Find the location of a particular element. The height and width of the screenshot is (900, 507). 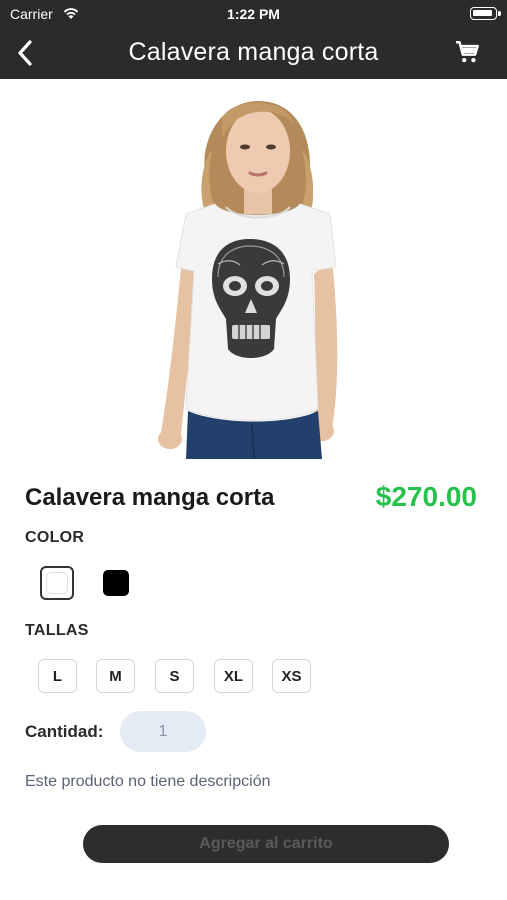

size-button-xl: XL is located at coordinates (233, 676).